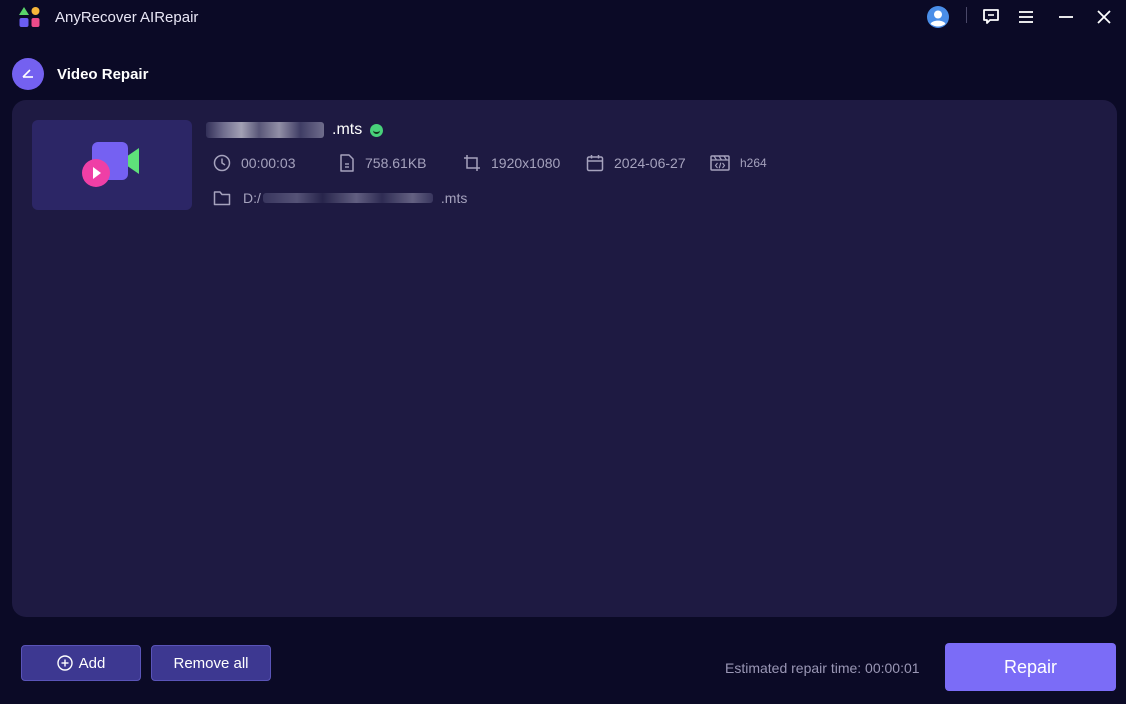  I want to click on feedback-icon, so click(991, 17).